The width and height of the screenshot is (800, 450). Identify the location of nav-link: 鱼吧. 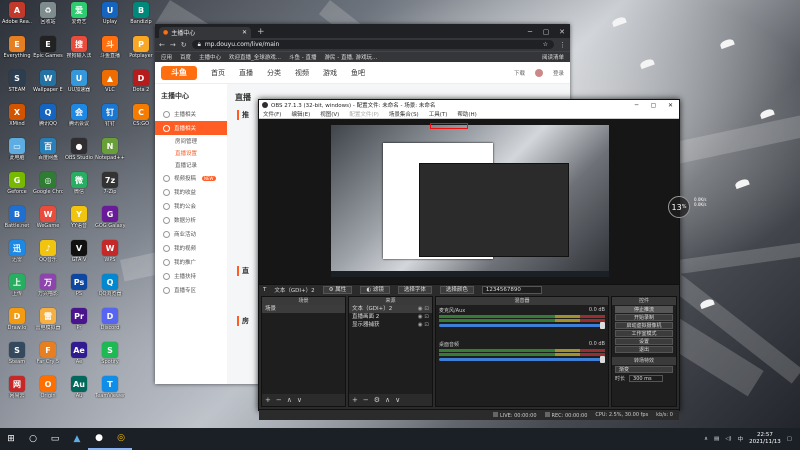
(358, 73).